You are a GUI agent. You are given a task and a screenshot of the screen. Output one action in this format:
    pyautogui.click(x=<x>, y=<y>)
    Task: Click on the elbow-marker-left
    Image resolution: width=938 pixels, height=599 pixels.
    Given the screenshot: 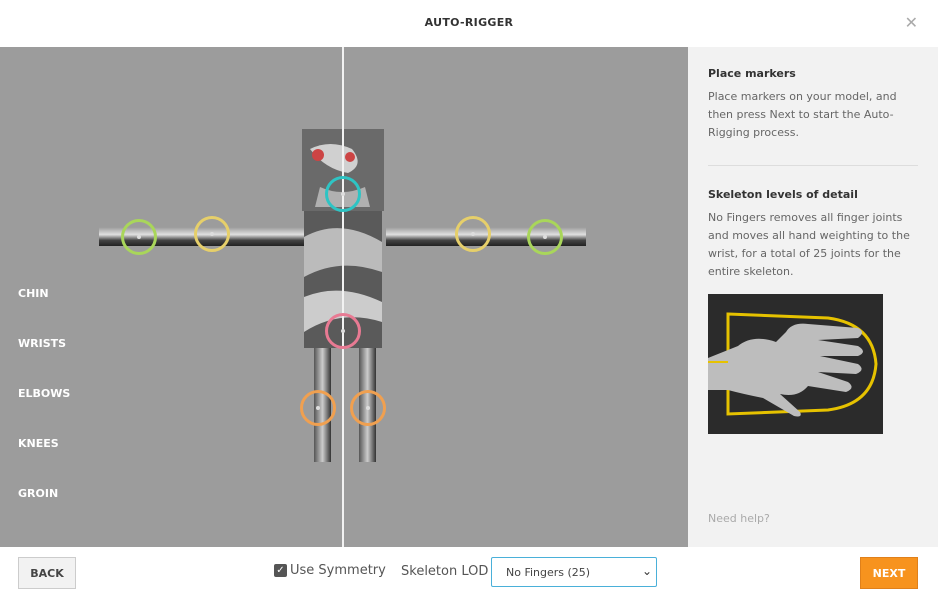 What is the action you would take?
    pyautogui.click(x=212, y=234)
    